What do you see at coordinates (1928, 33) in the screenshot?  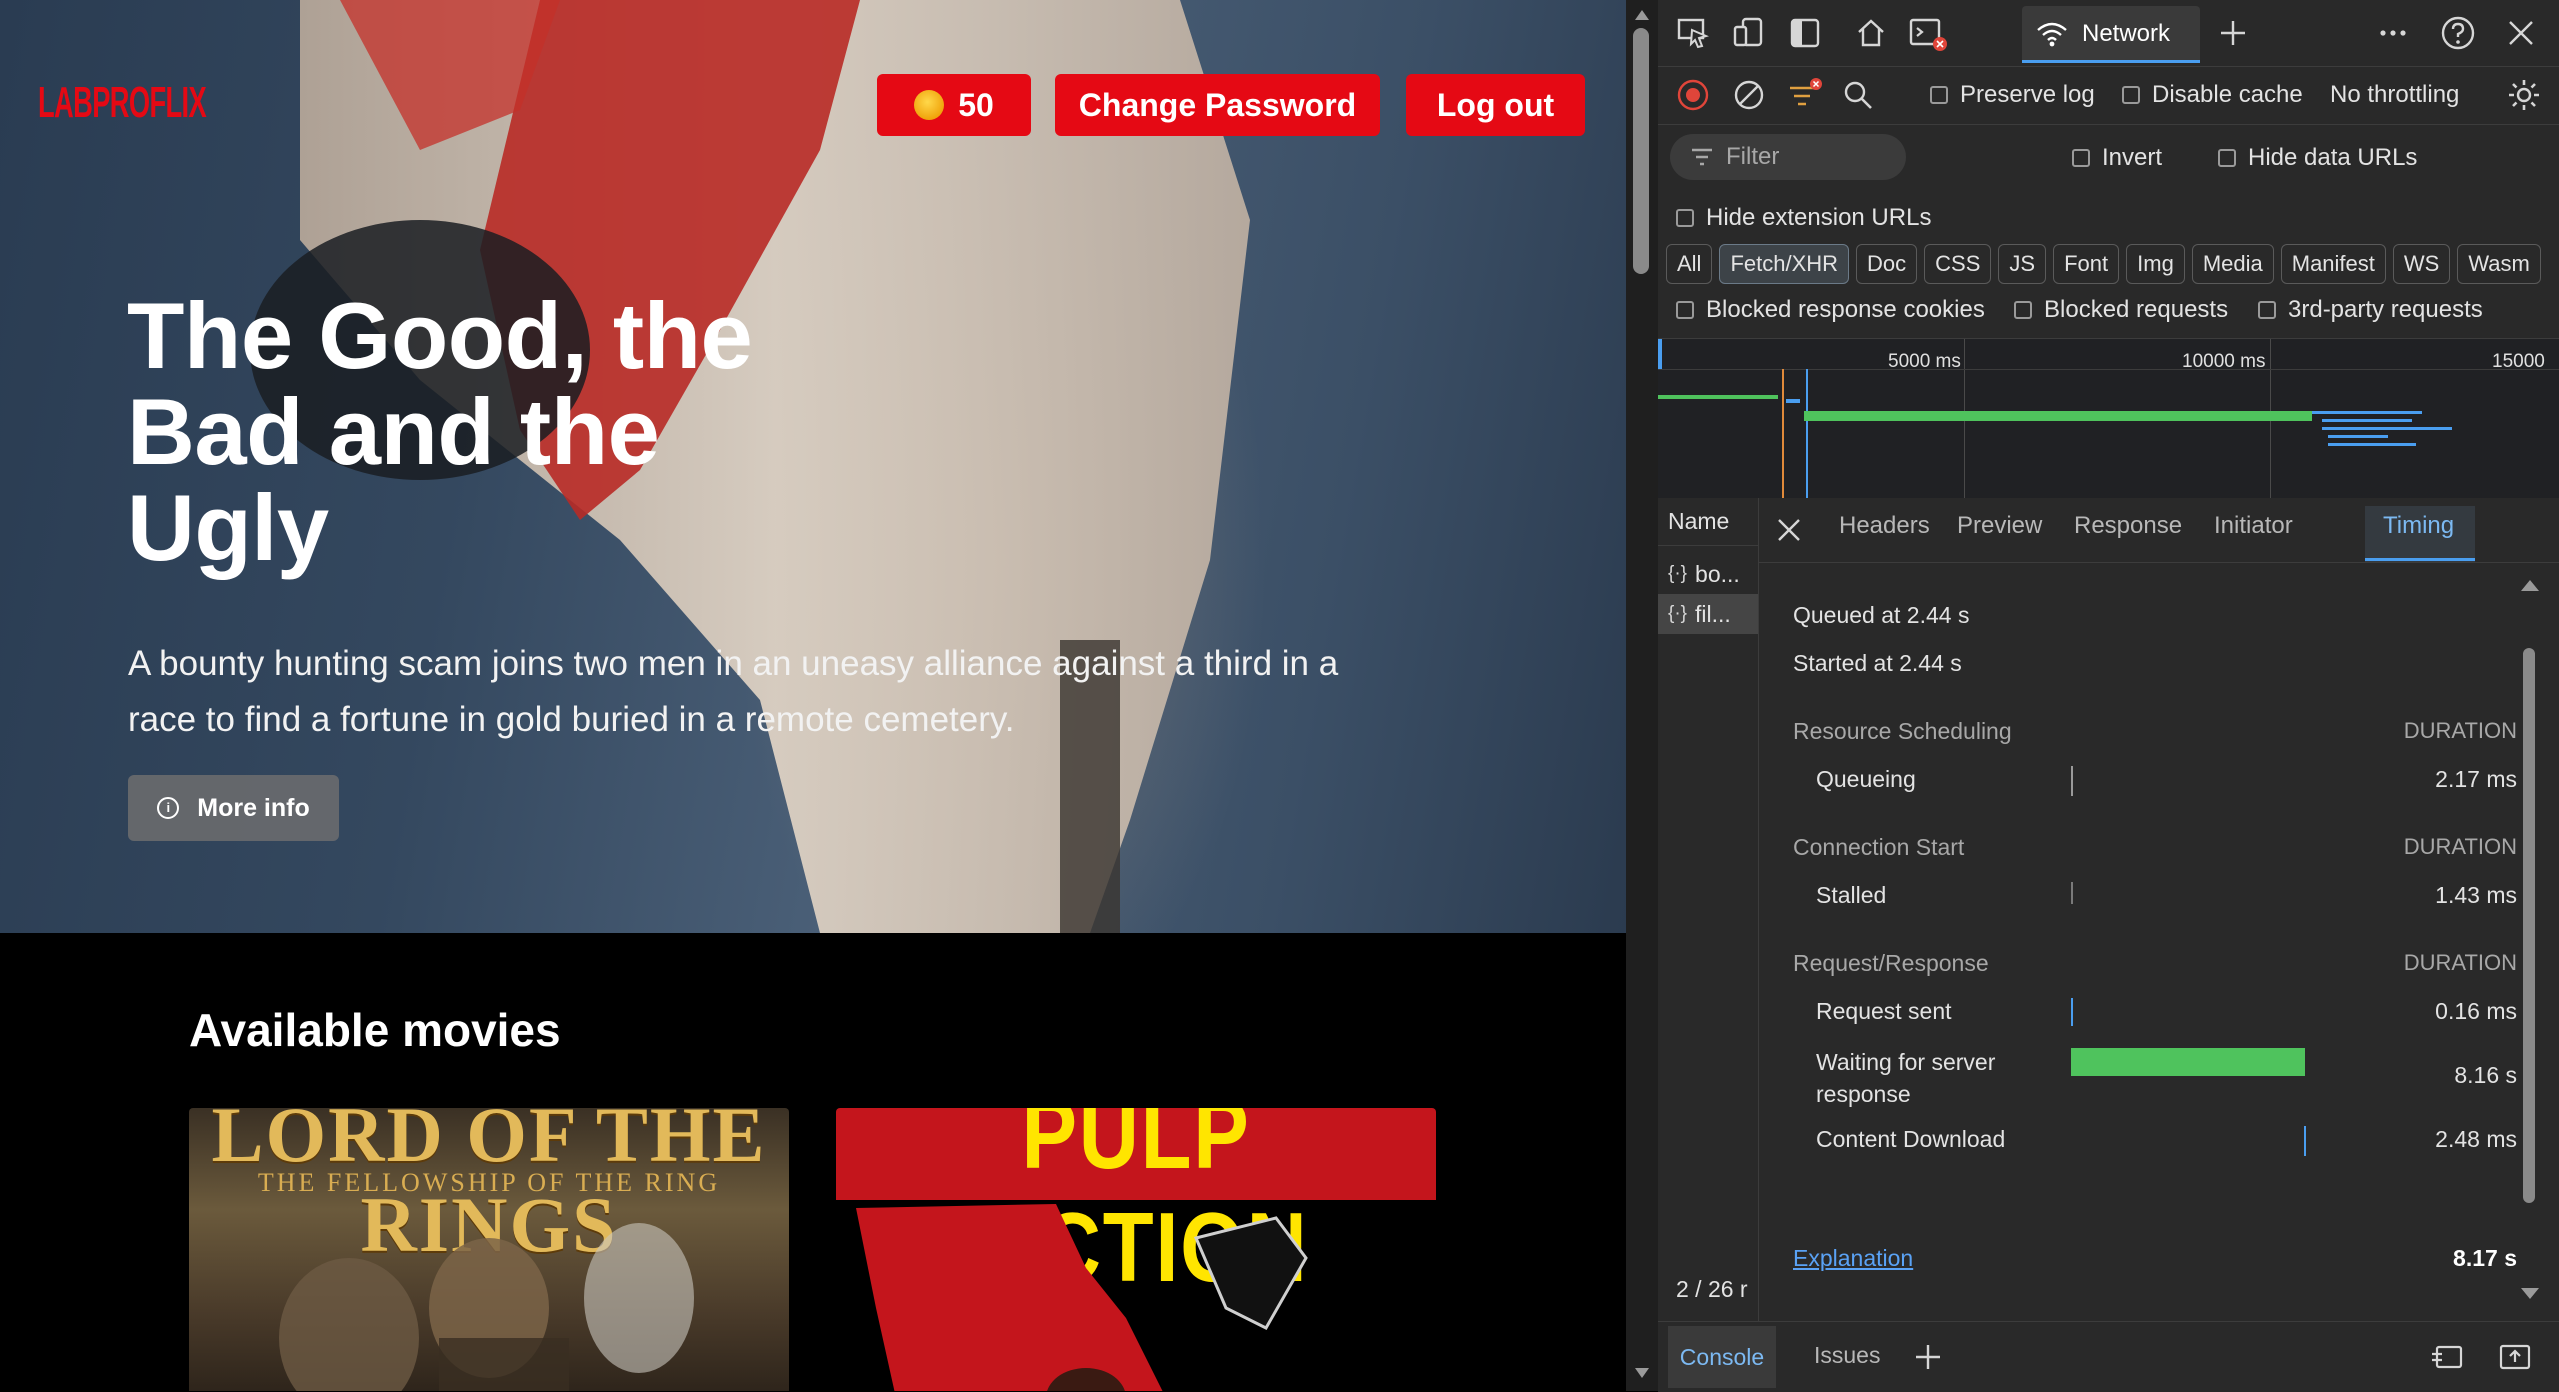 I see `console-tab-error-icon` at bounding box center [1928, 33].